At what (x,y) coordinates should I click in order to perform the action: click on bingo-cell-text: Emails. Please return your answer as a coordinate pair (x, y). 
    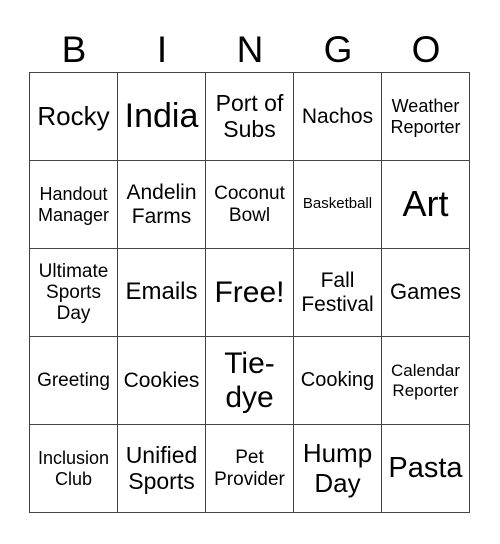
    Looking at the image, I should click on (161, 292).